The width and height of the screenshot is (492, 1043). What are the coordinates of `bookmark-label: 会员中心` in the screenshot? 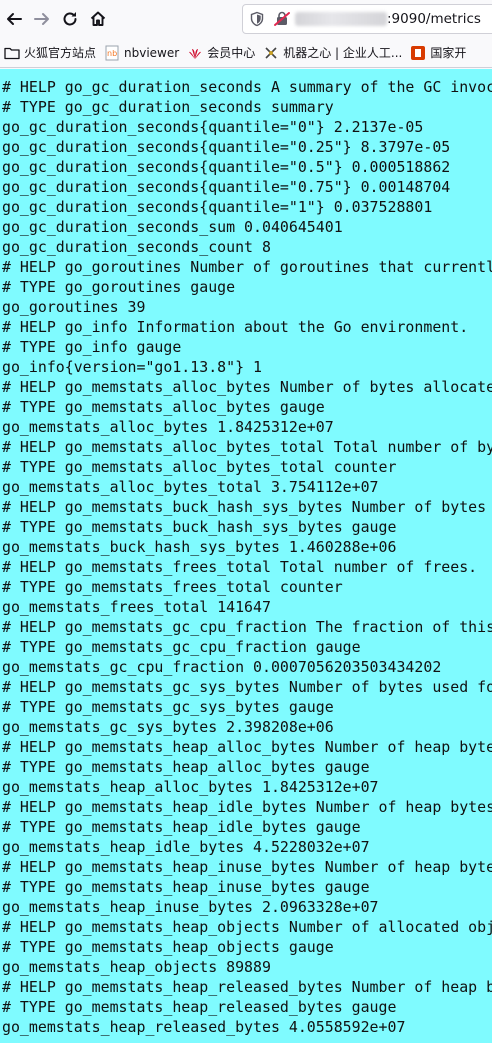 It's located at (231, 53).